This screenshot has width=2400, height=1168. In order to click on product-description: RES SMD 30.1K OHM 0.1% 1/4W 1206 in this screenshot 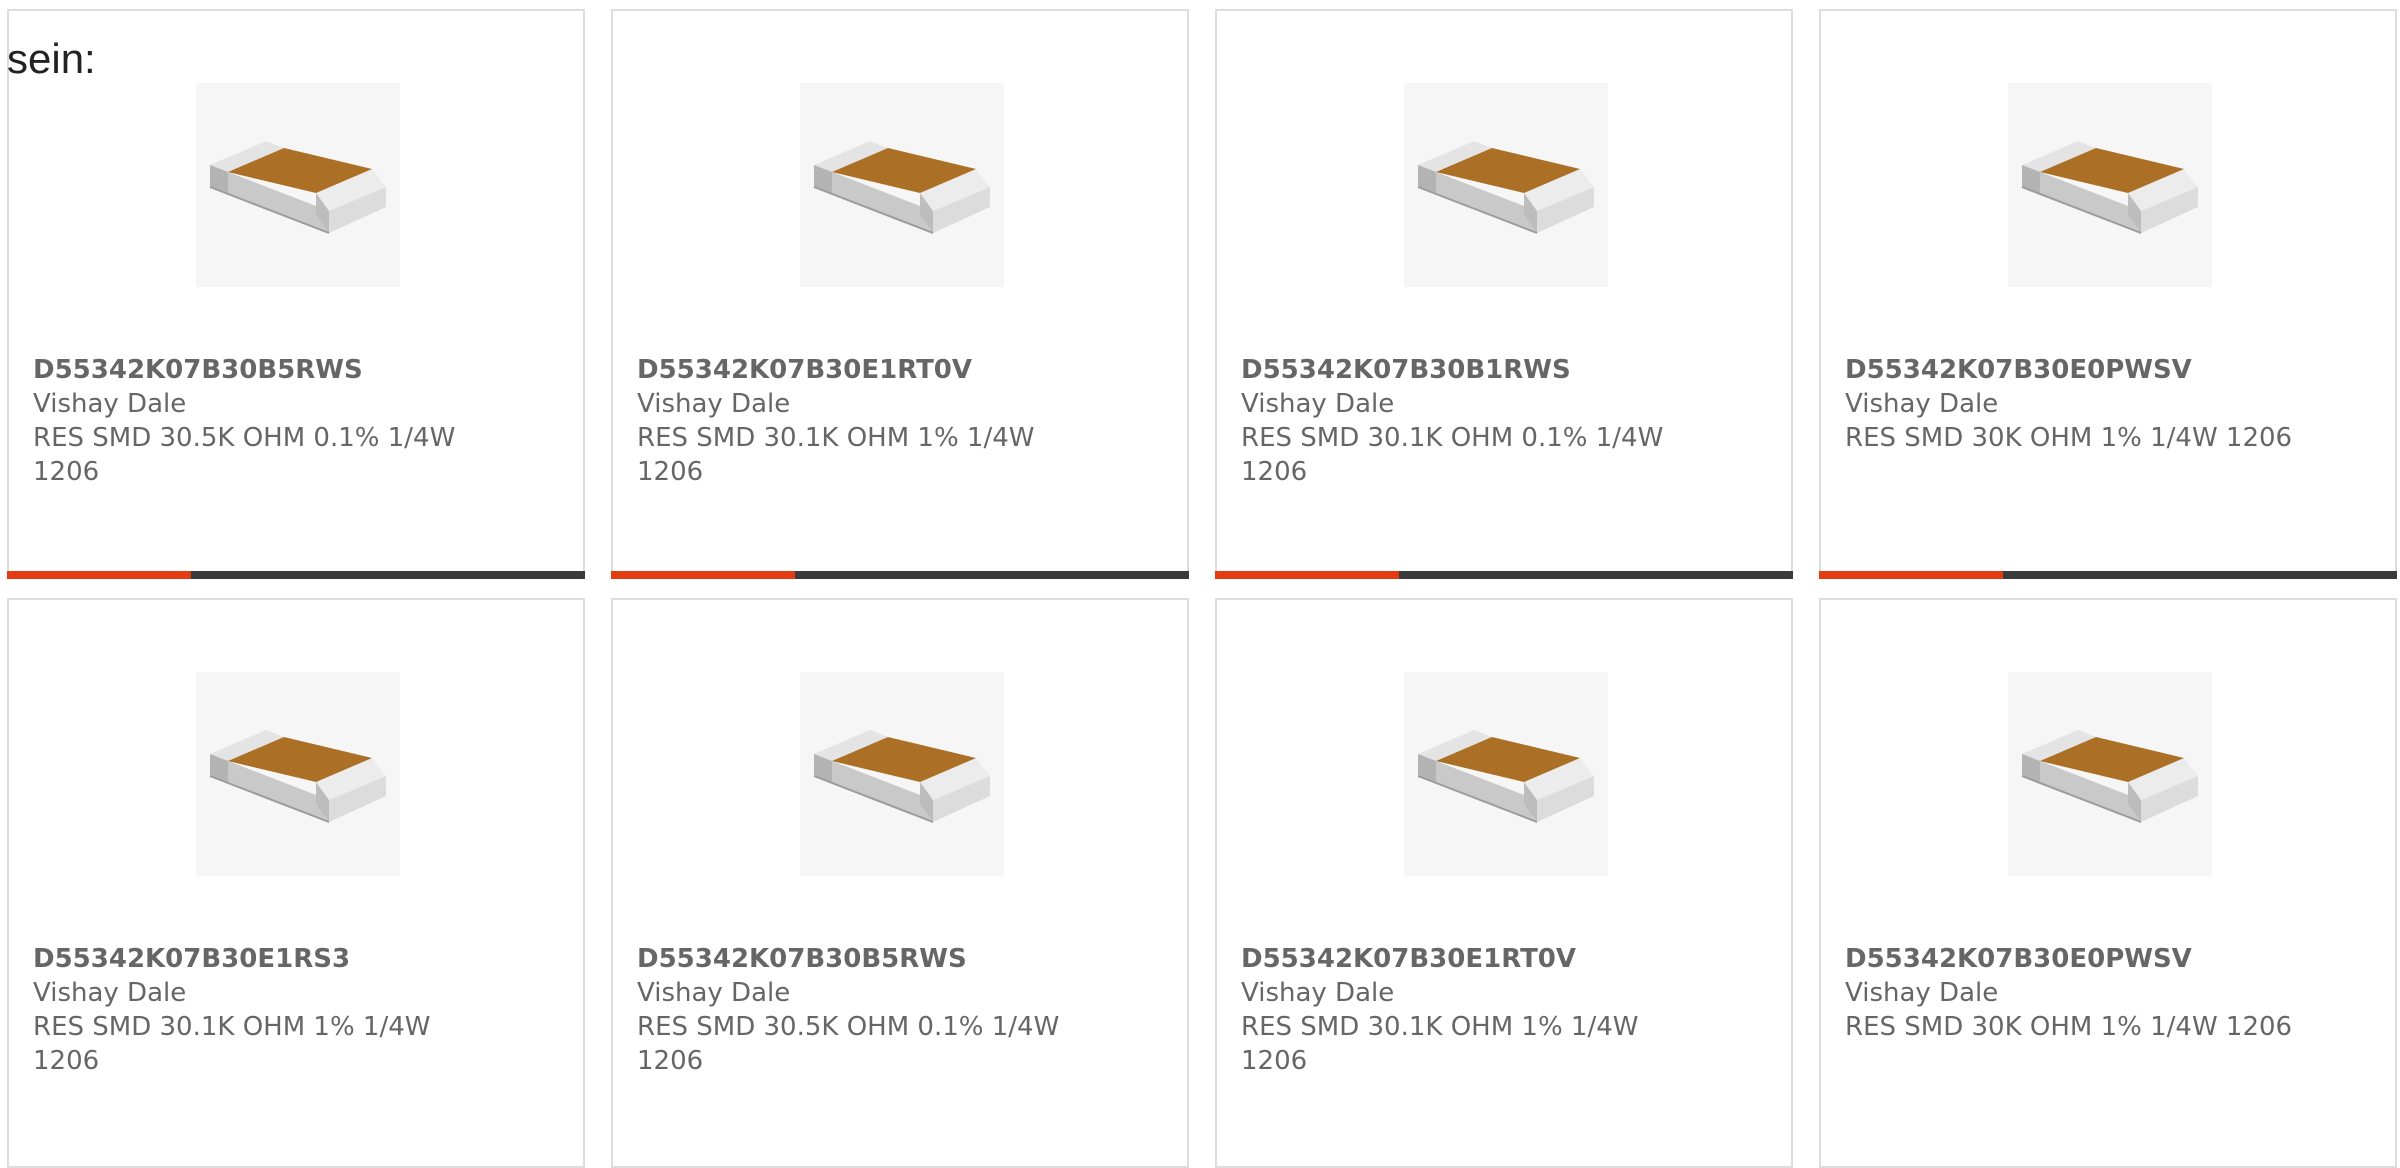, I will do `click(1452, 455)`.